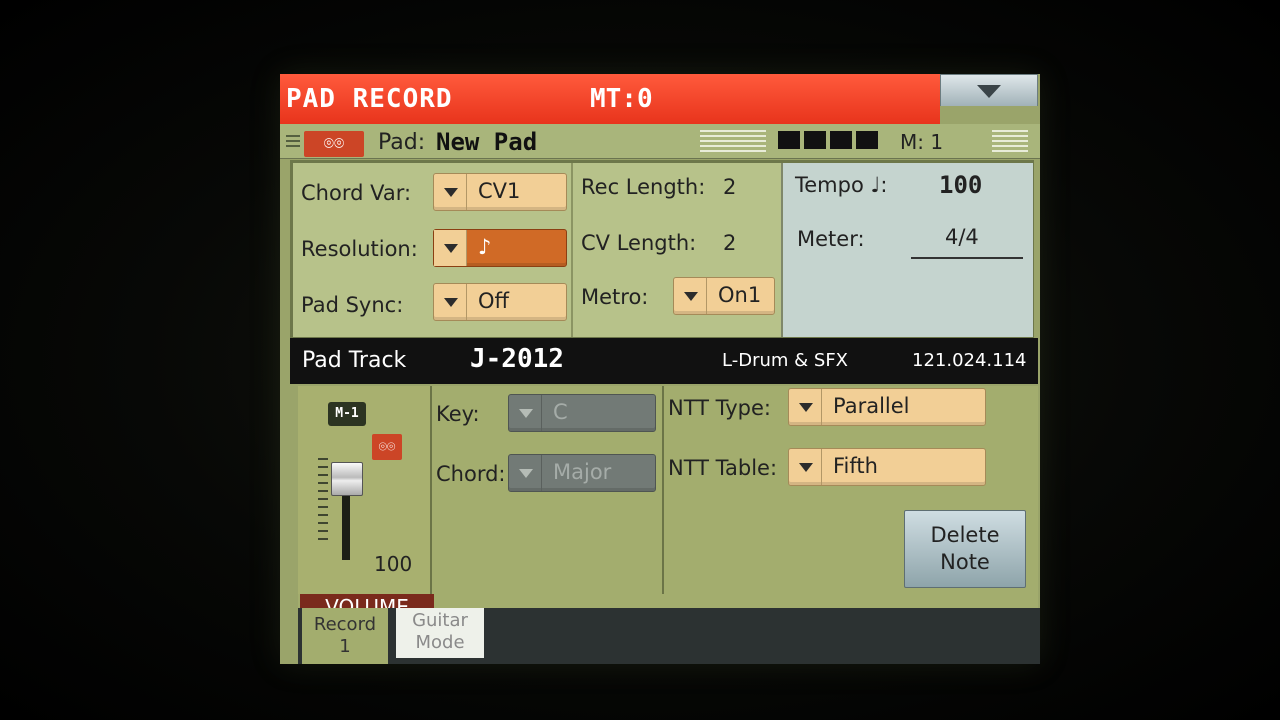 The height and width of the screenshot is (720, 1280). I want to click on measure-blocks, so click(828, 140).